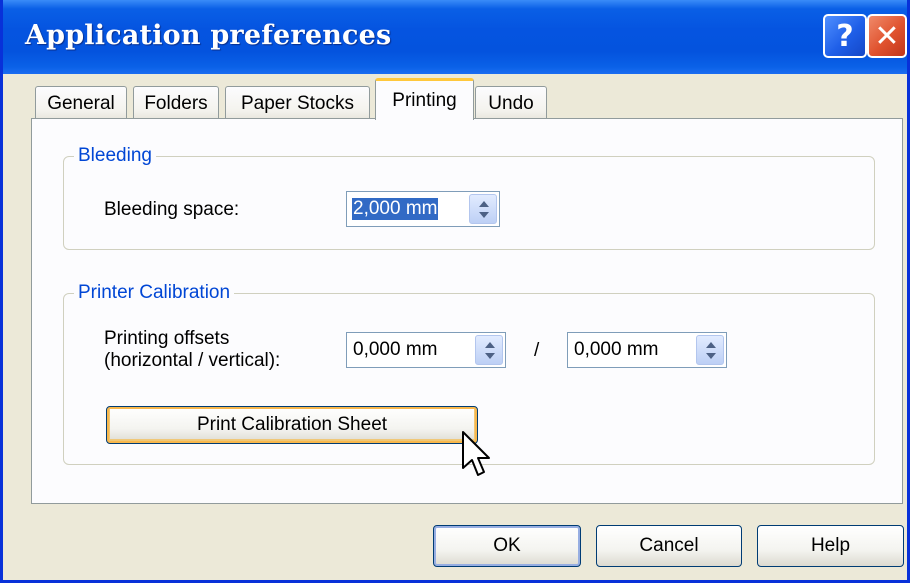 This screenshot has height=583, width=910. What do you see at coordinates (172, 209) in the screenshot?
I see `bleeding-space-label: Bleeding space:` at bounding box center [172, 209].